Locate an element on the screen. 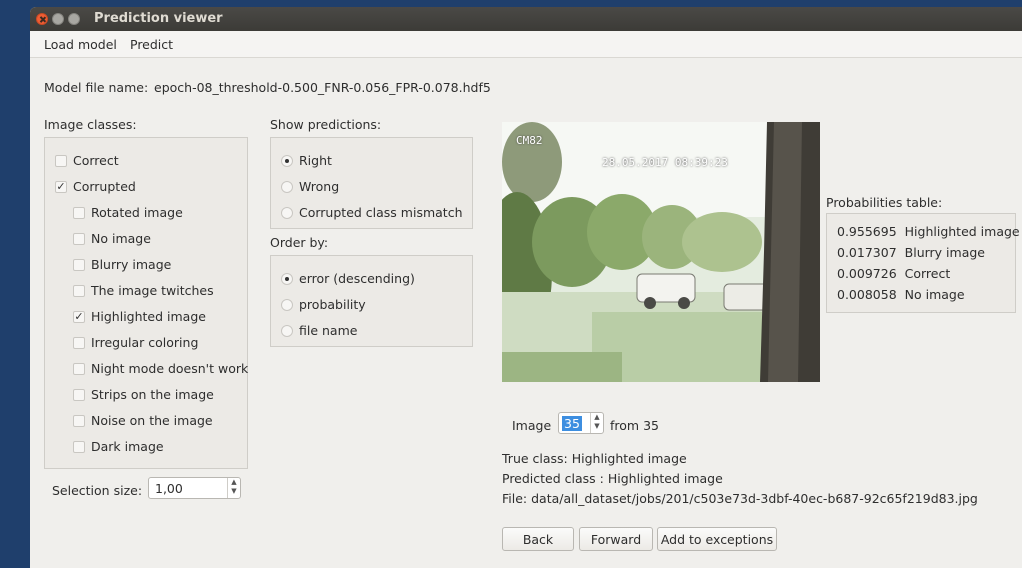  order-by-group: error (descending) probability file name is located at coordinates (371, 301).